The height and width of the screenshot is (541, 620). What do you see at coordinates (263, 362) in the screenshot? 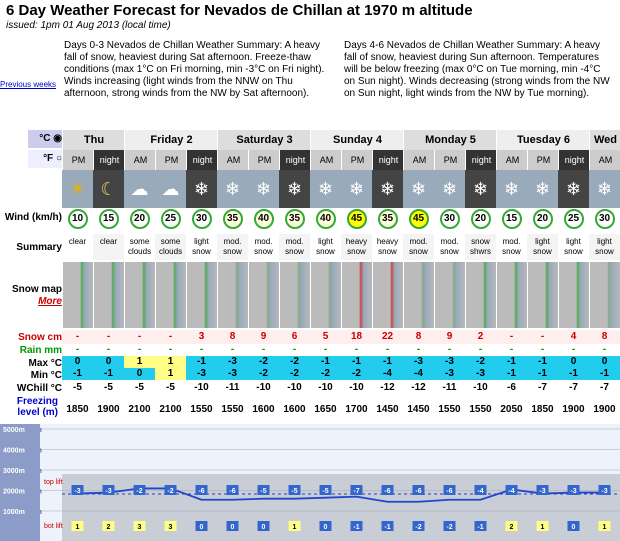
I see `max-value: -2` at bounding box center [263, 362].